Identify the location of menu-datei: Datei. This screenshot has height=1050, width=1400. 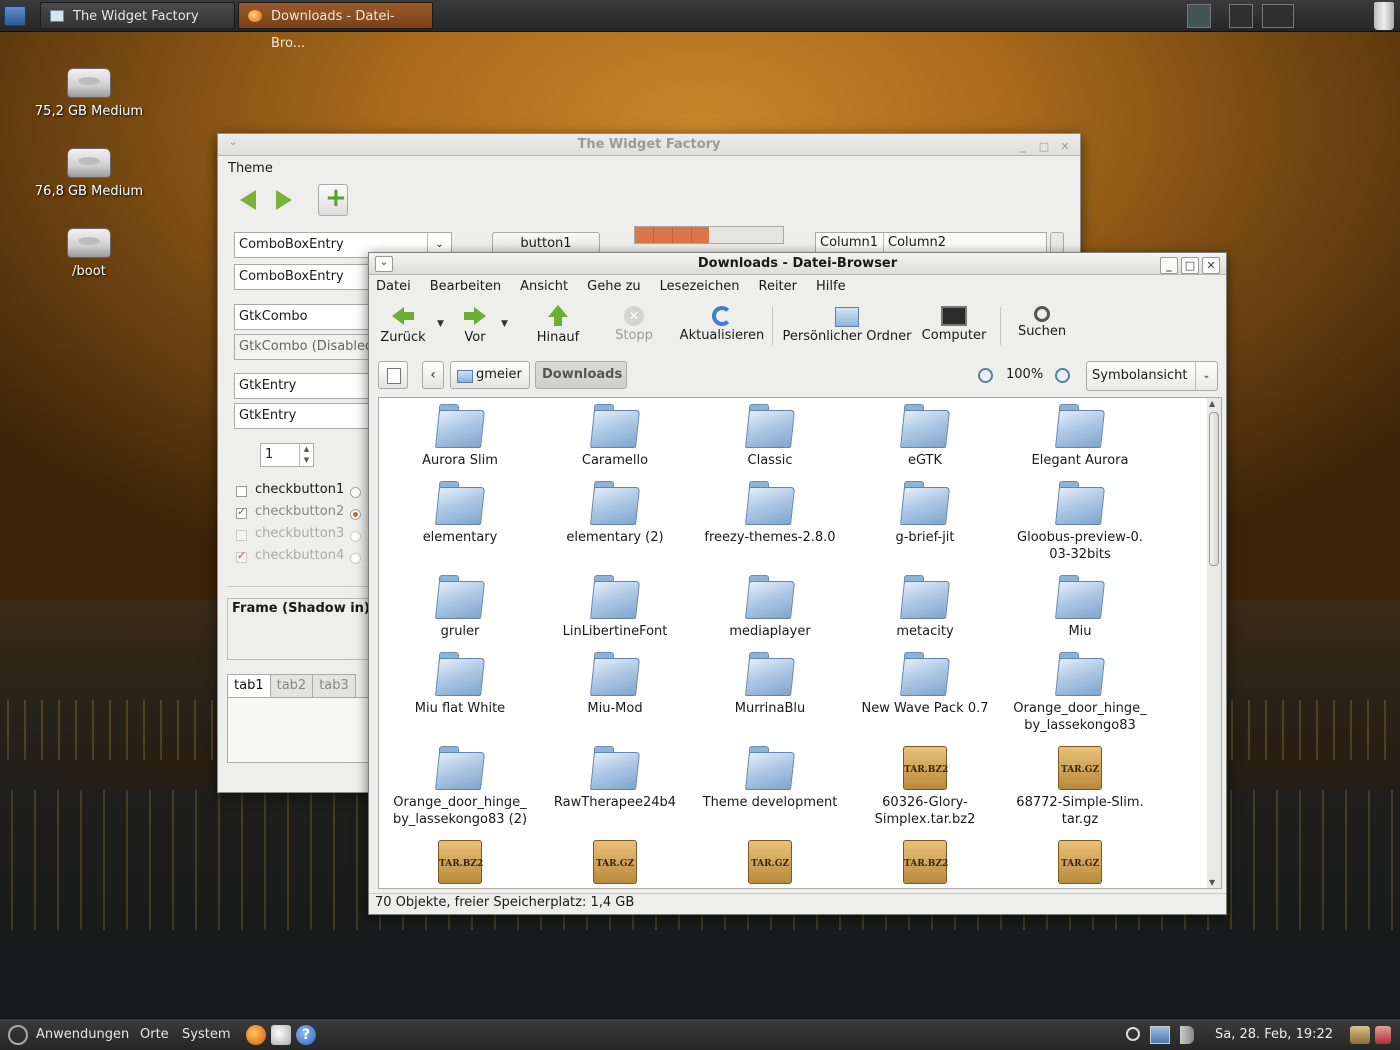
(393, 286).